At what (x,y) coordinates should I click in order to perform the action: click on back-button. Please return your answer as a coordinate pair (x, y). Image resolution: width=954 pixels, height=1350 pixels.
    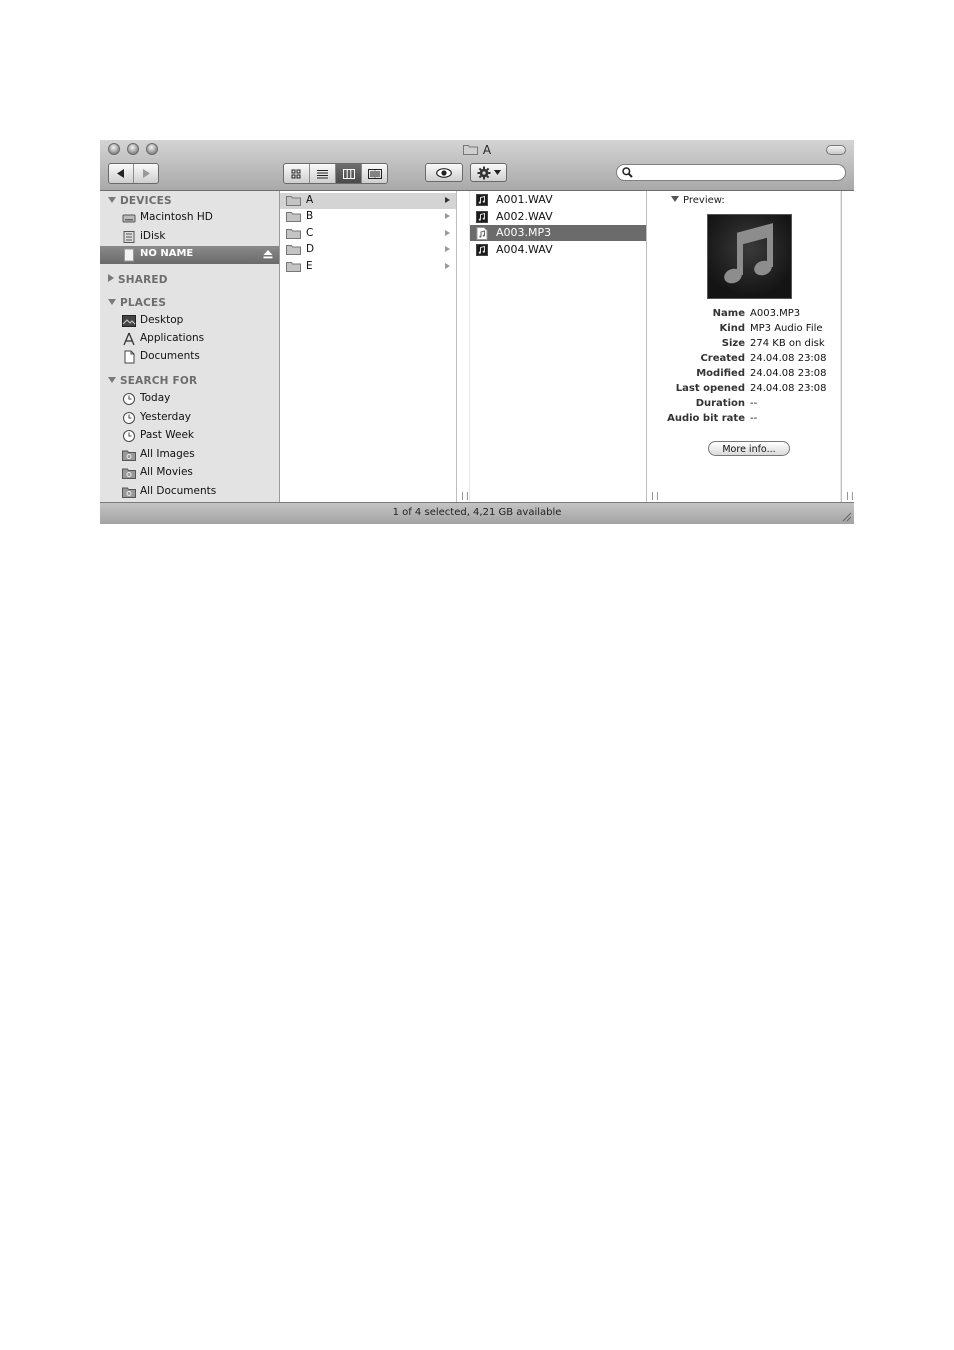
    Looking at the image, I should click on (121, 173).